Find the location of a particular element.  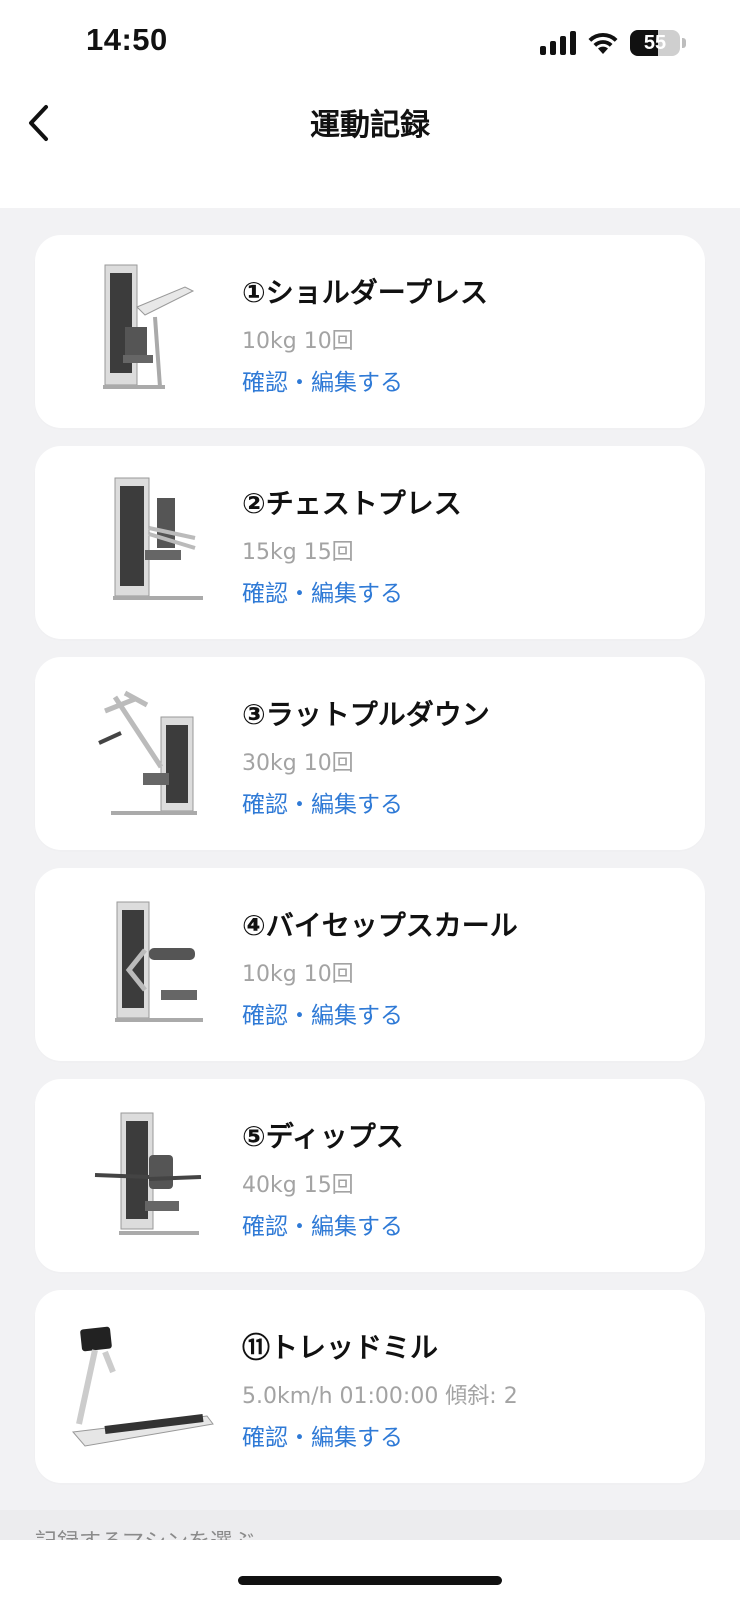

record-detail: 15kg 15回 is located at coordinates (298, 552).